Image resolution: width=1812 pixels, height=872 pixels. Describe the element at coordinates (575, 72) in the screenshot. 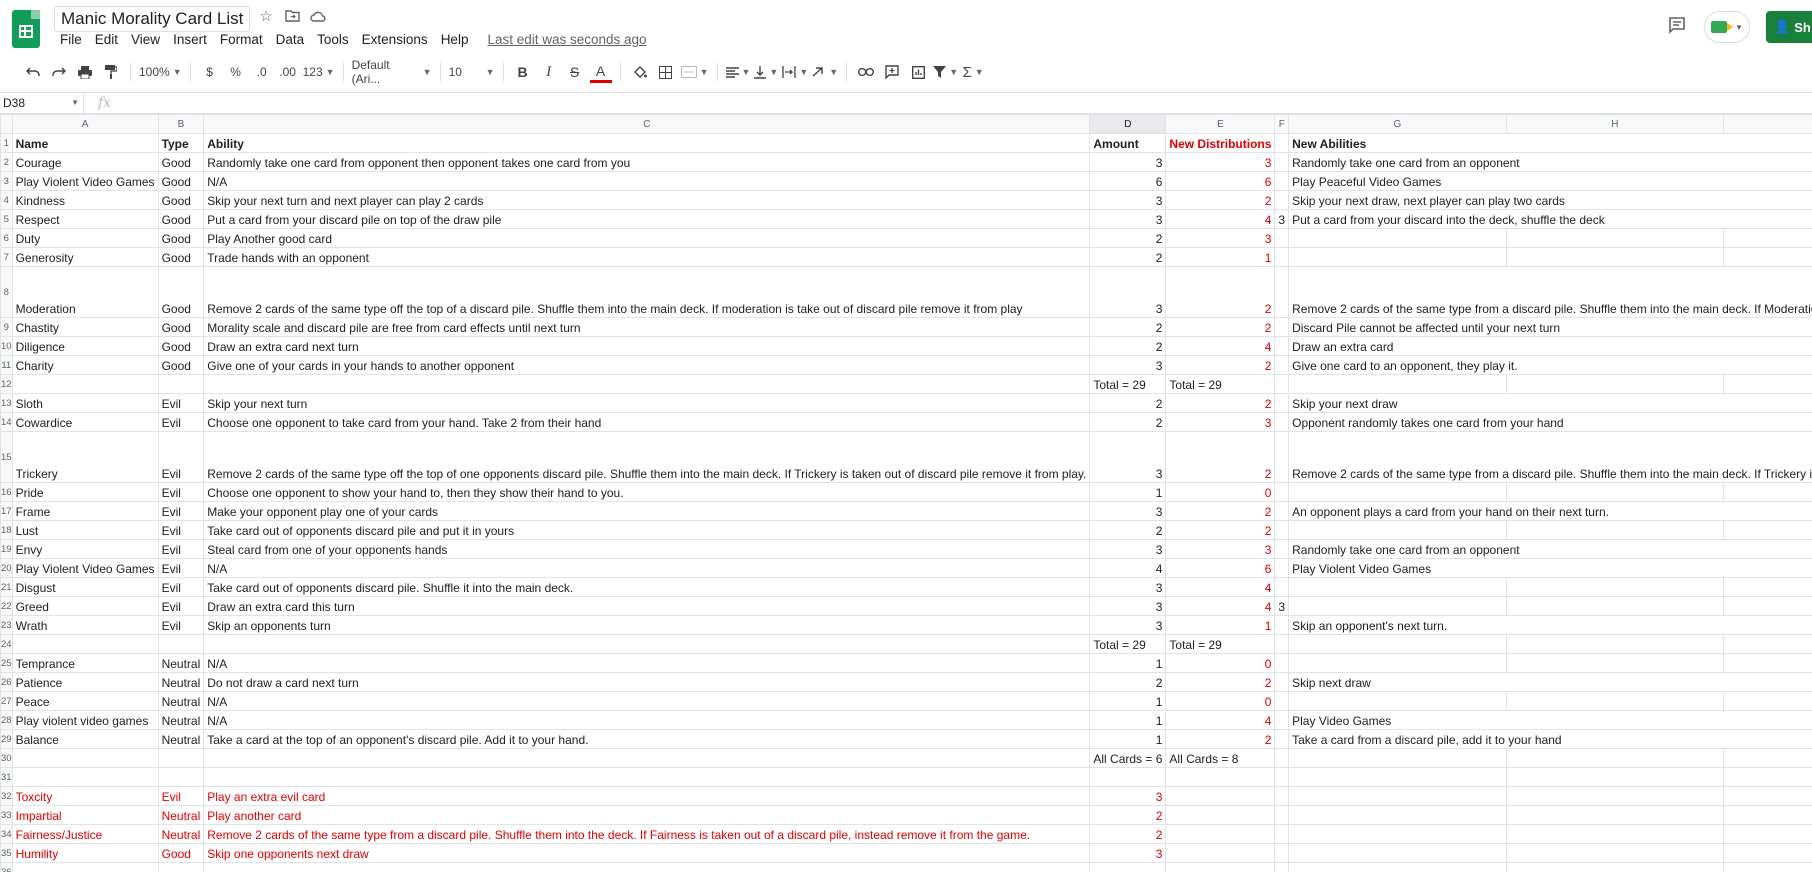

I see `strikethrough-button: S` at that location.